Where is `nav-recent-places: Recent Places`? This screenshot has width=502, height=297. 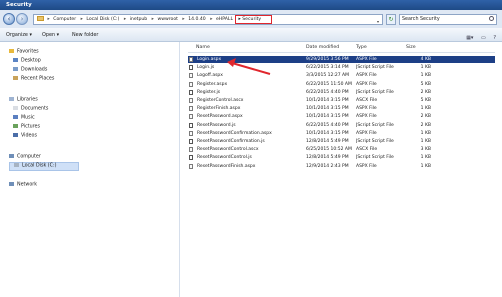
nav-recent-places: Recent Places is located at coordinates (33, 79).